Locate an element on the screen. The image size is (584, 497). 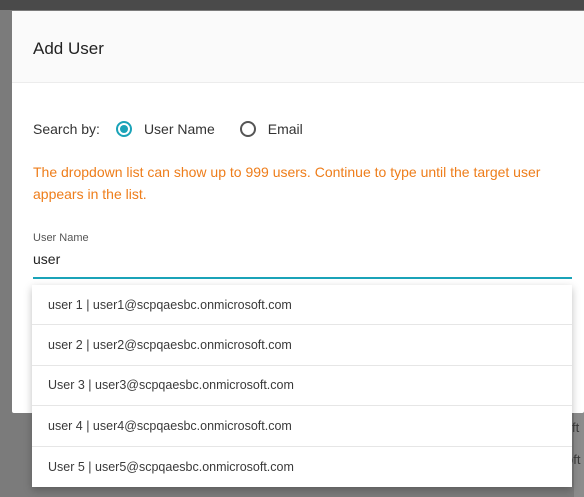
dropdown-item: user 1 | user1@scpqaesbc.onmicrosoft.com is located at coordinates (302, 305).